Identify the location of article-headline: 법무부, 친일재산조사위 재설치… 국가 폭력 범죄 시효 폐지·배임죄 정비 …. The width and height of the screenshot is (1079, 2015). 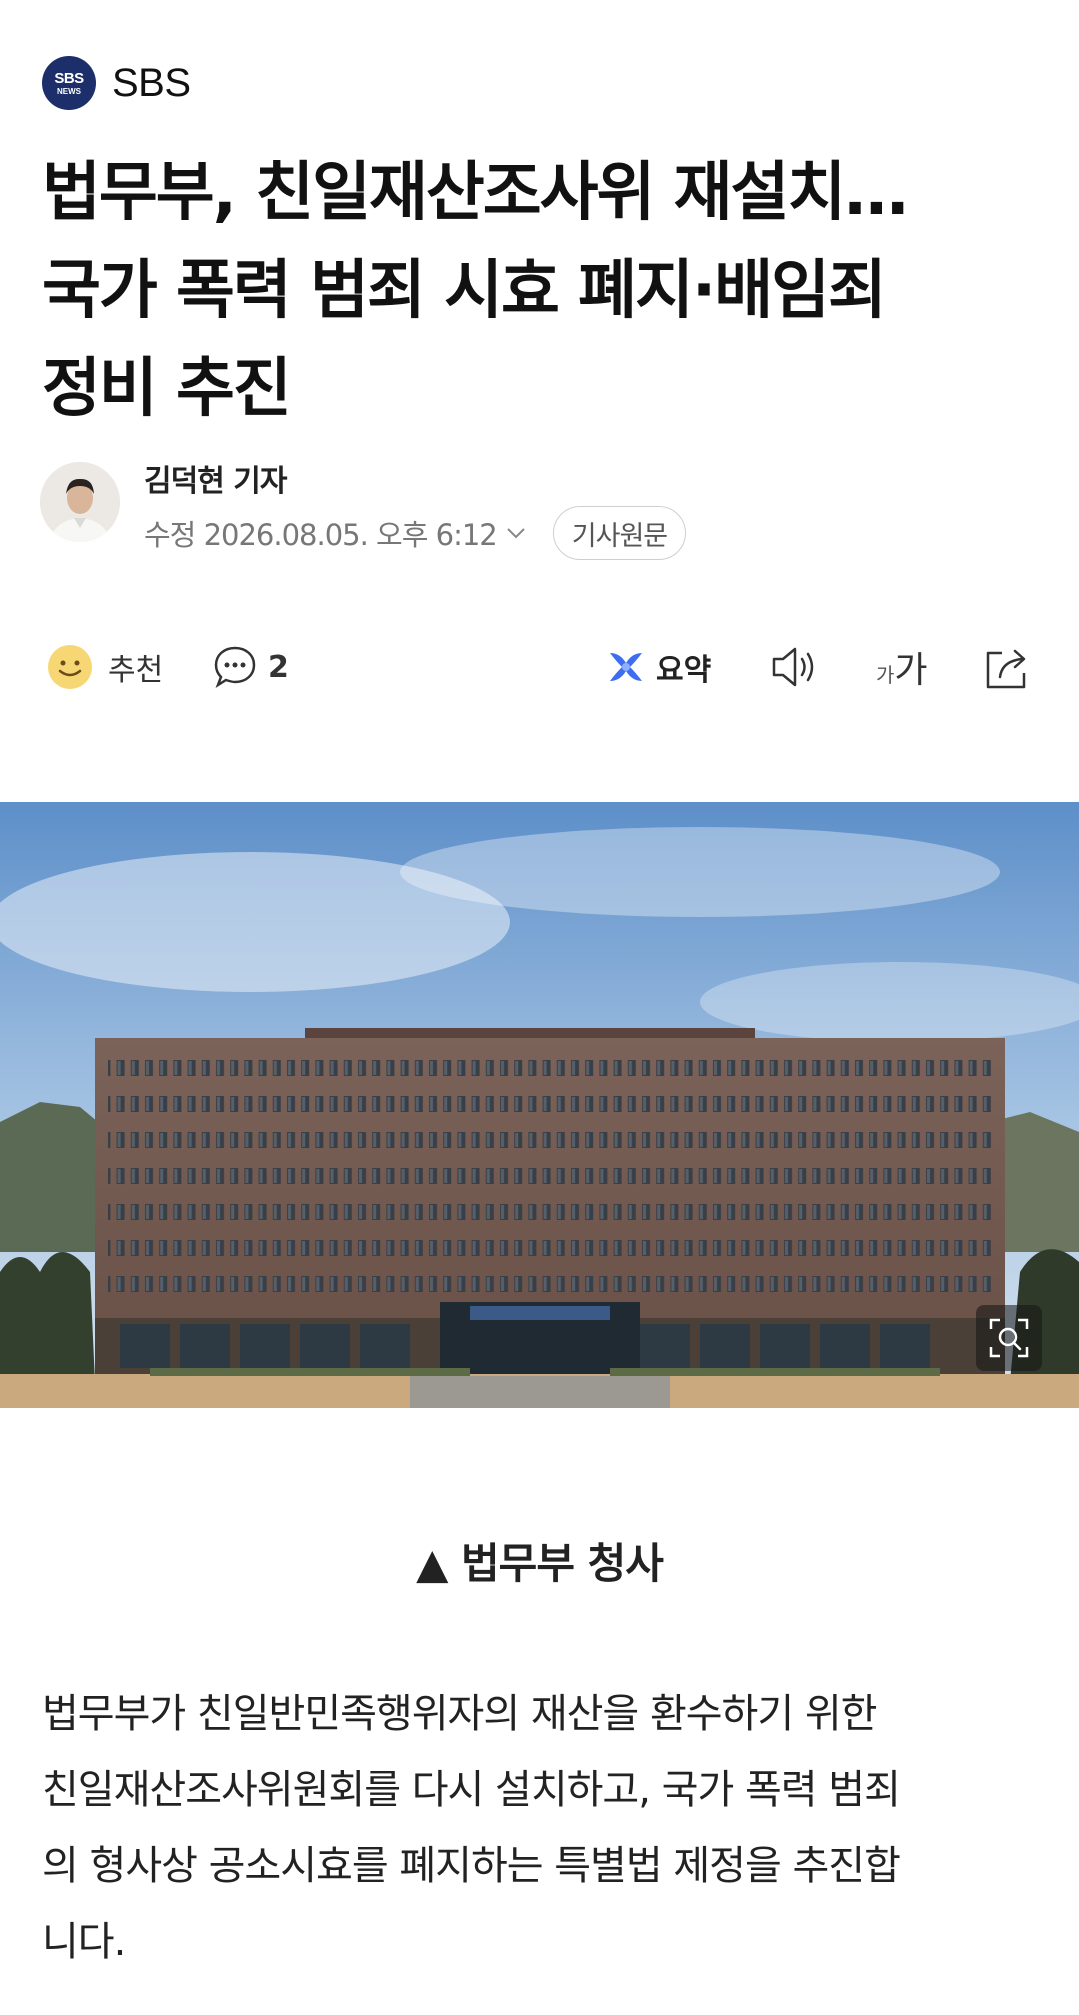
(537, 291).